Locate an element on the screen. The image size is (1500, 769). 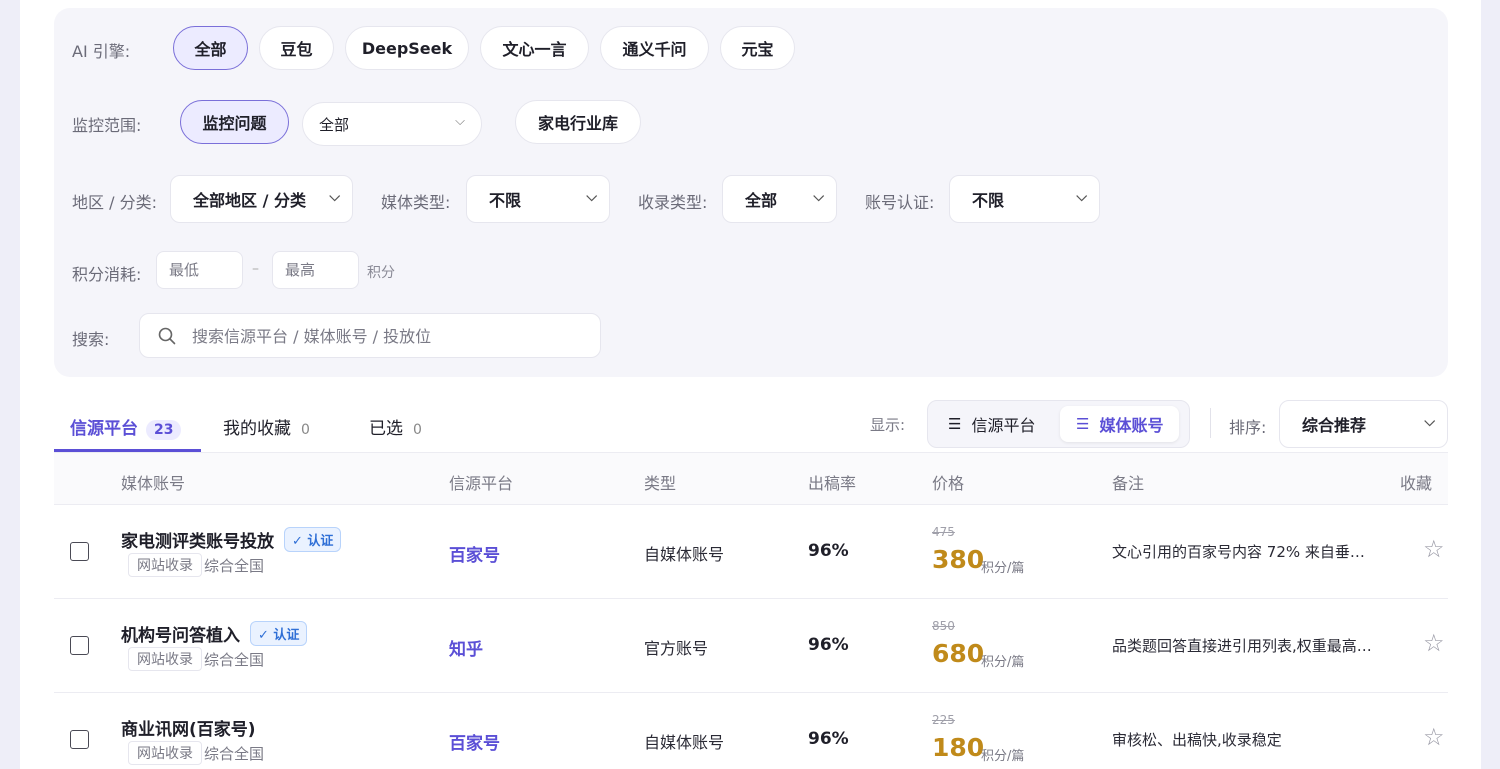
search-label: 搜索: is located at coordinates (91, 339).